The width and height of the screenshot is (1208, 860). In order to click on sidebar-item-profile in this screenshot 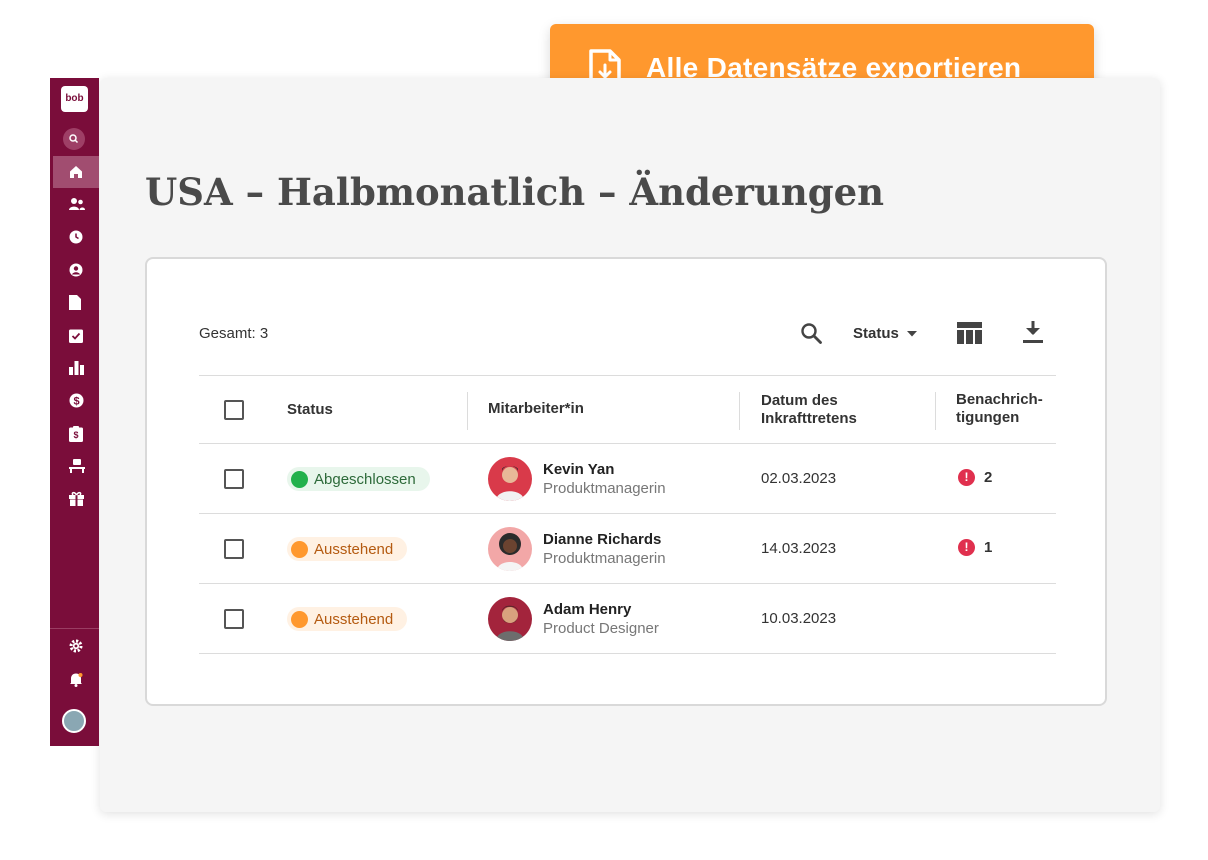, I will do `click(76, 270)`.